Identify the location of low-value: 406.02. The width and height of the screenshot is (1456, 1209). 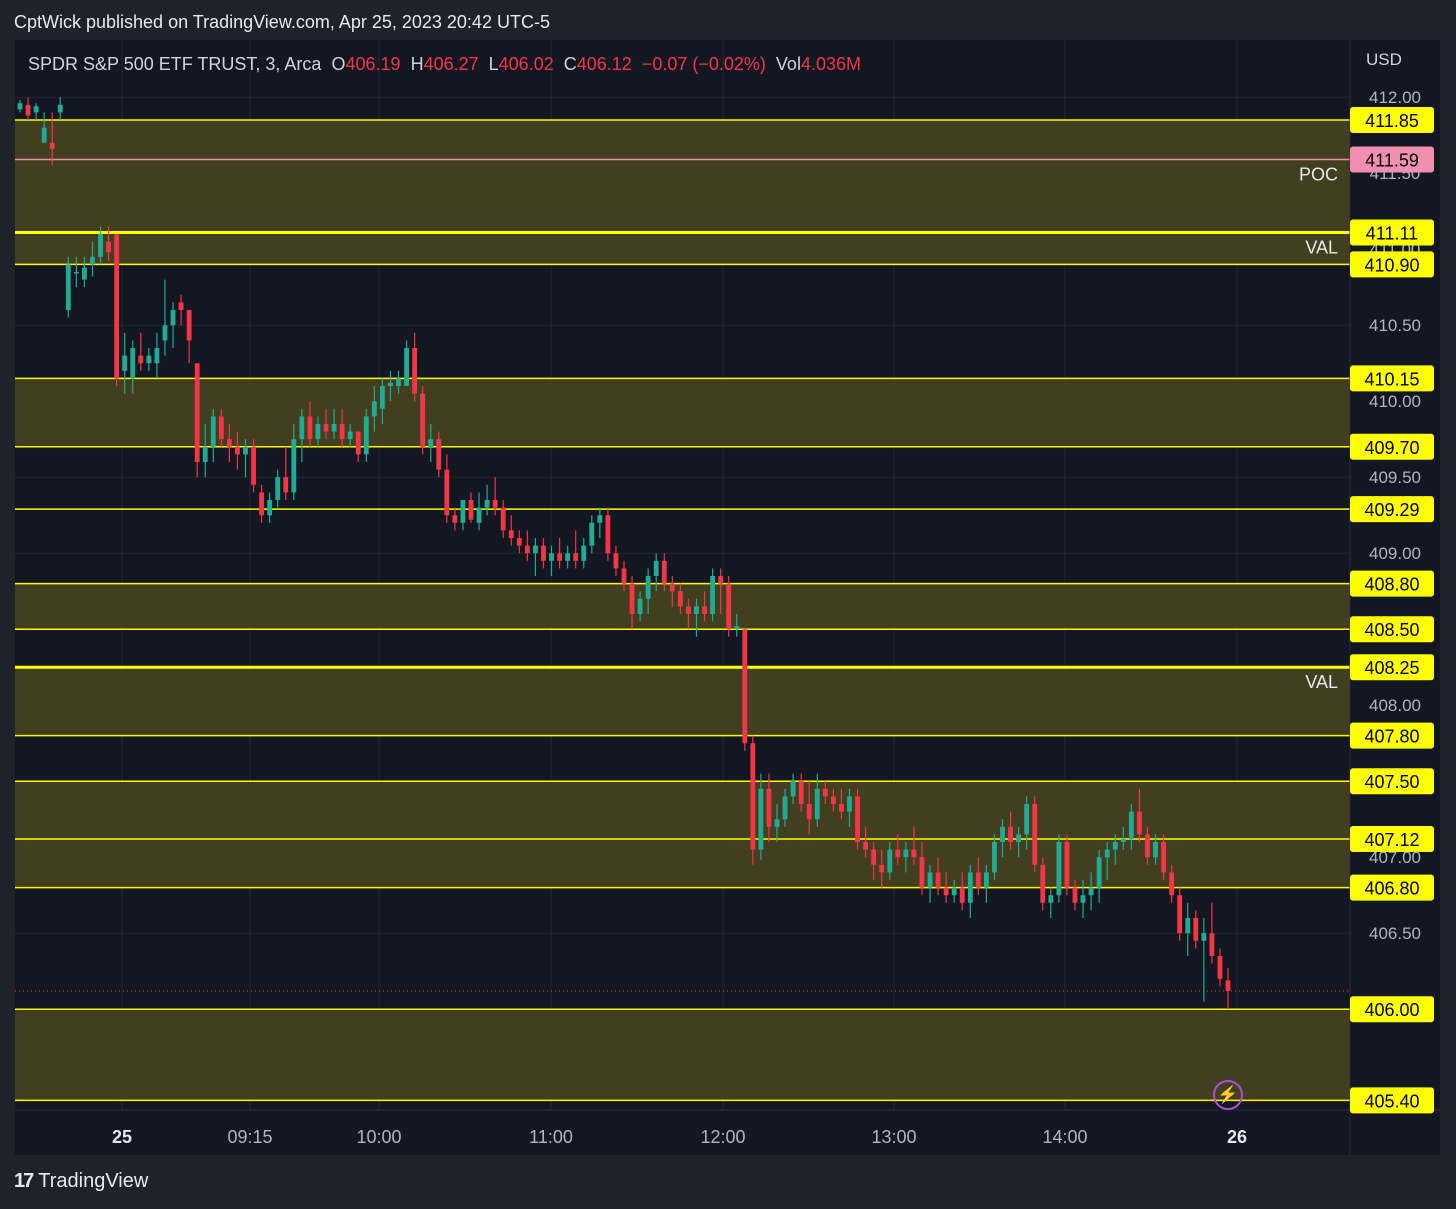
(526, 64).